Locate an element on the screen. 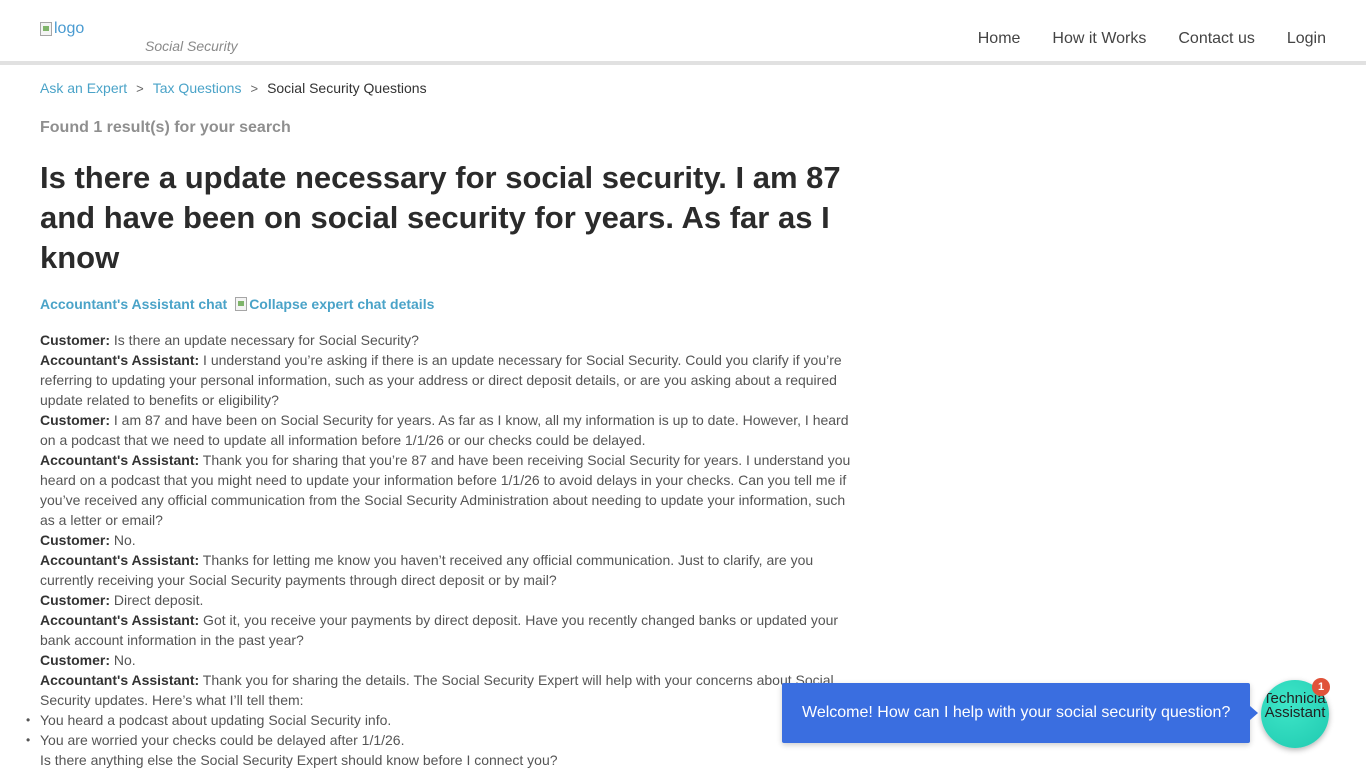 This screenshot has width=1366, height=768. breadcrumb-current: Social Security Questions is located at coordinates (347, 88).